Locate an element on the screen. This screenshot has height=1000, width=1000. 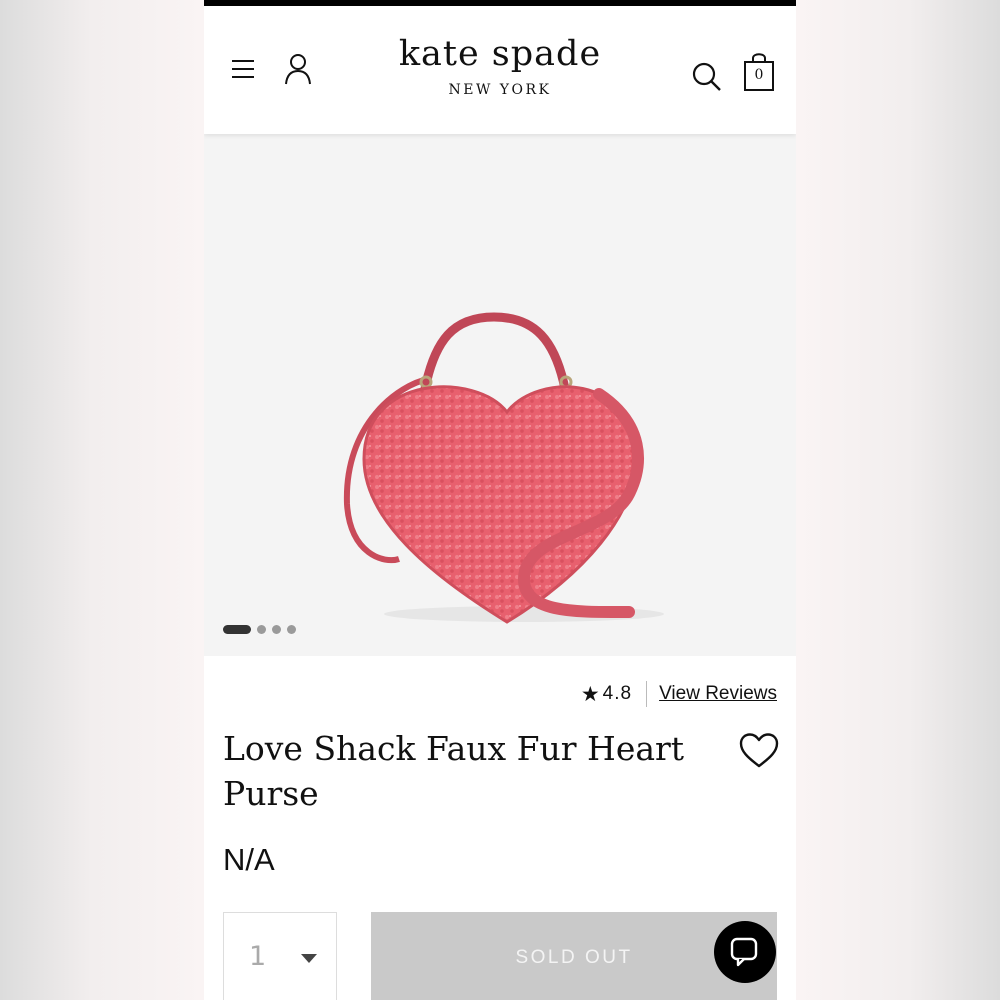
account-button is located at coordinates (298, 69).